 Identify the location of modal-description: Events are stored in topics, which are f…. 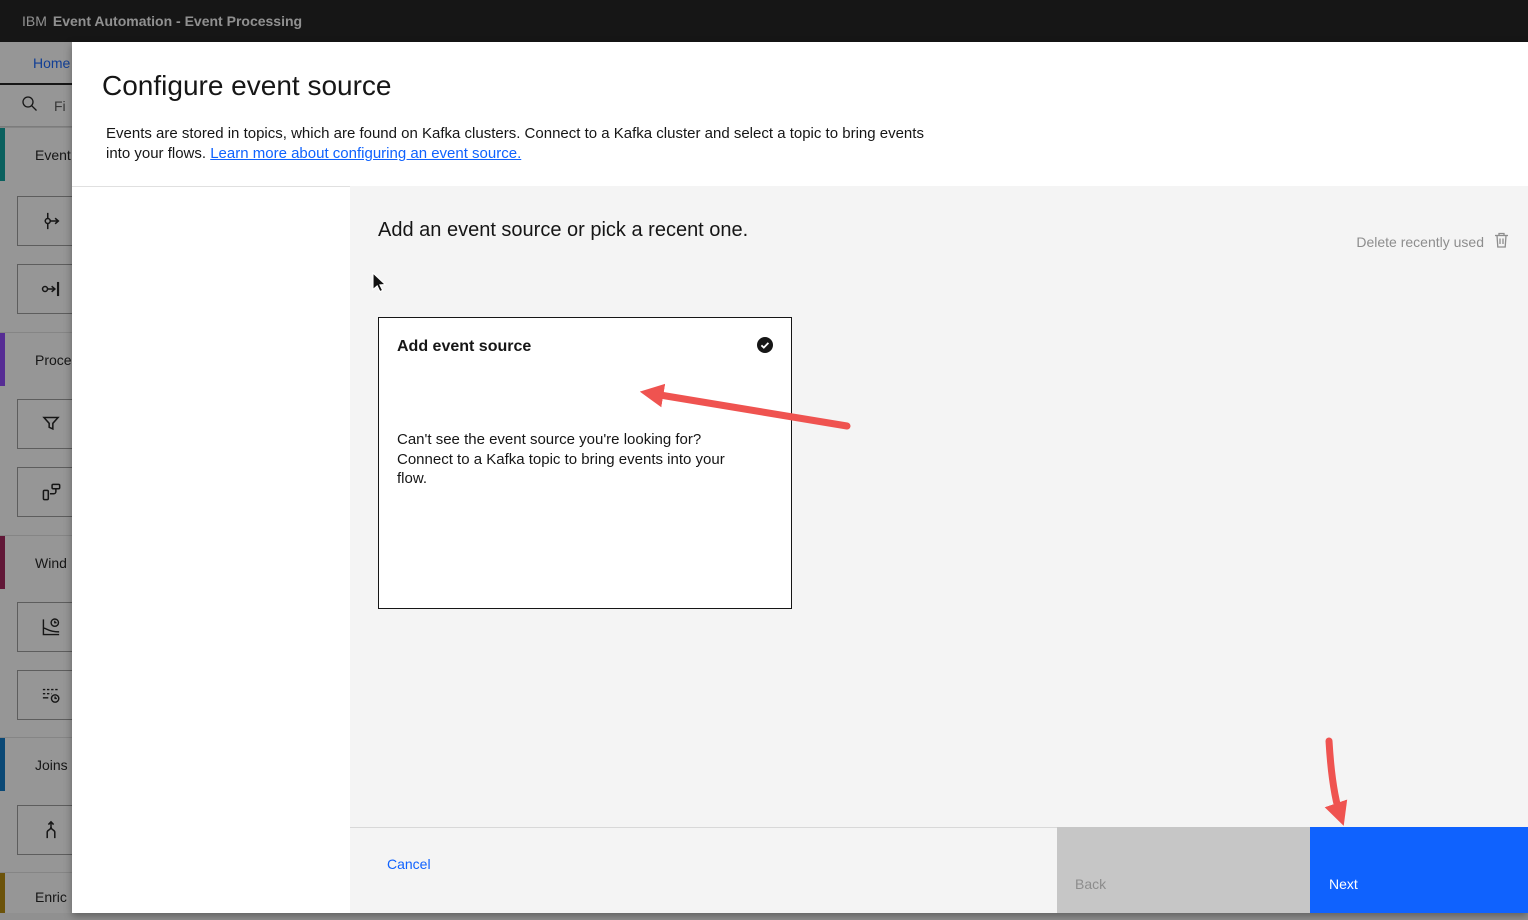
(518, 144).